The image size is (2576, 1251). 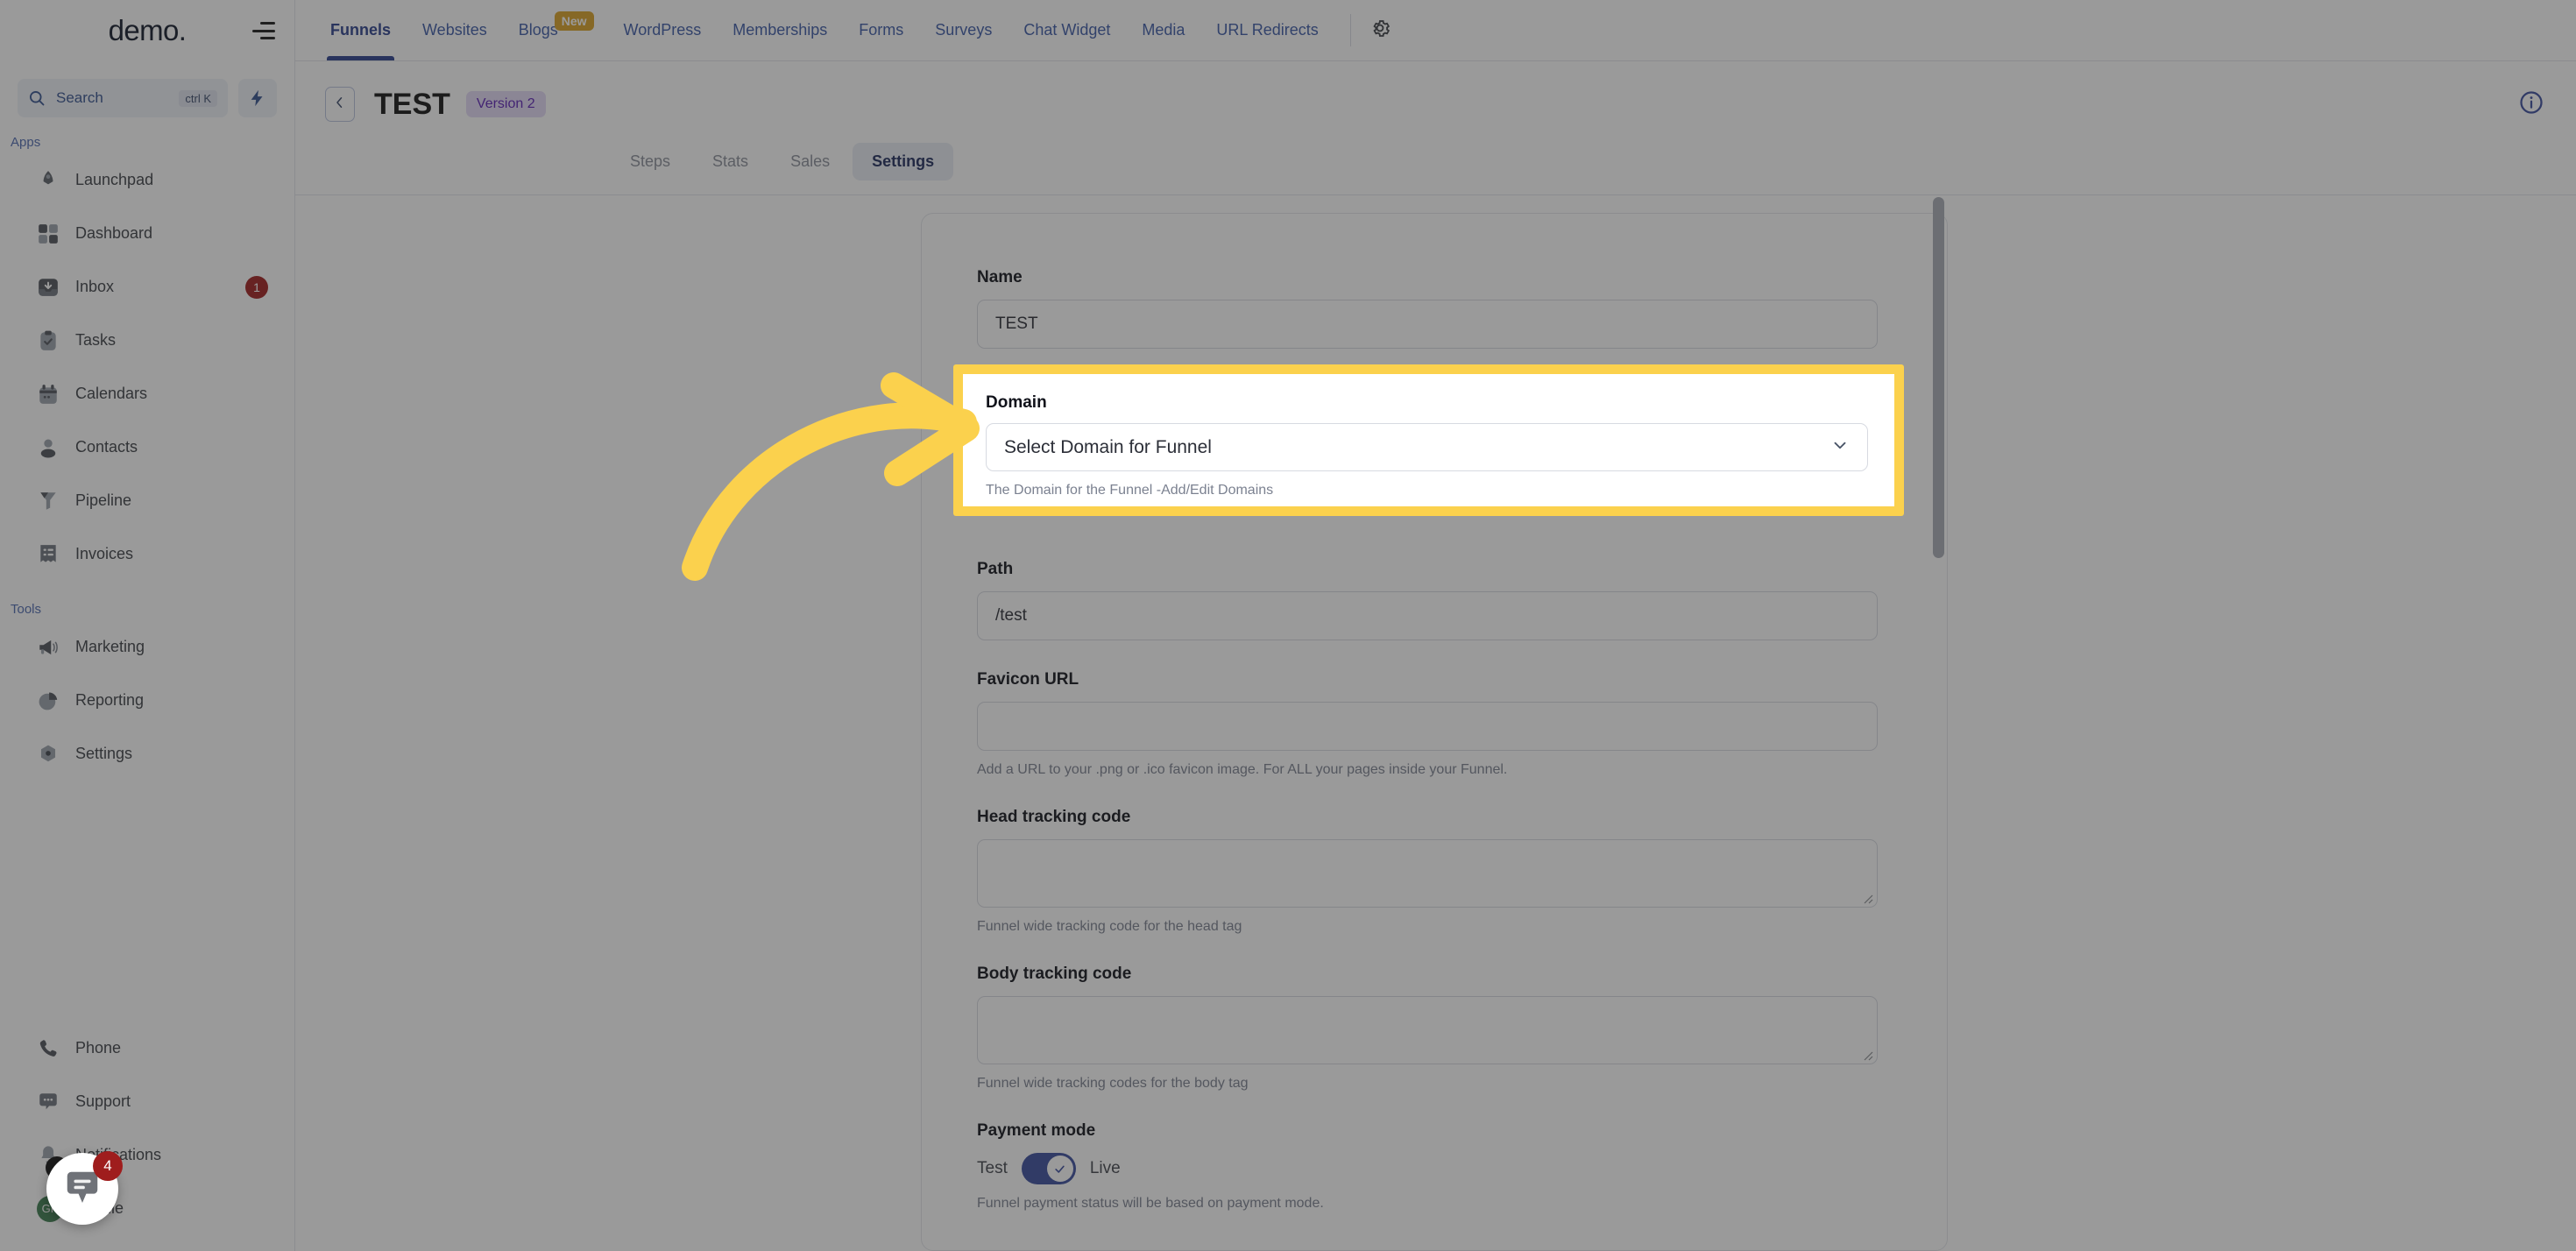 I want to click on sidebar-item-invoices: Invoices, so click(x=147, y=554).